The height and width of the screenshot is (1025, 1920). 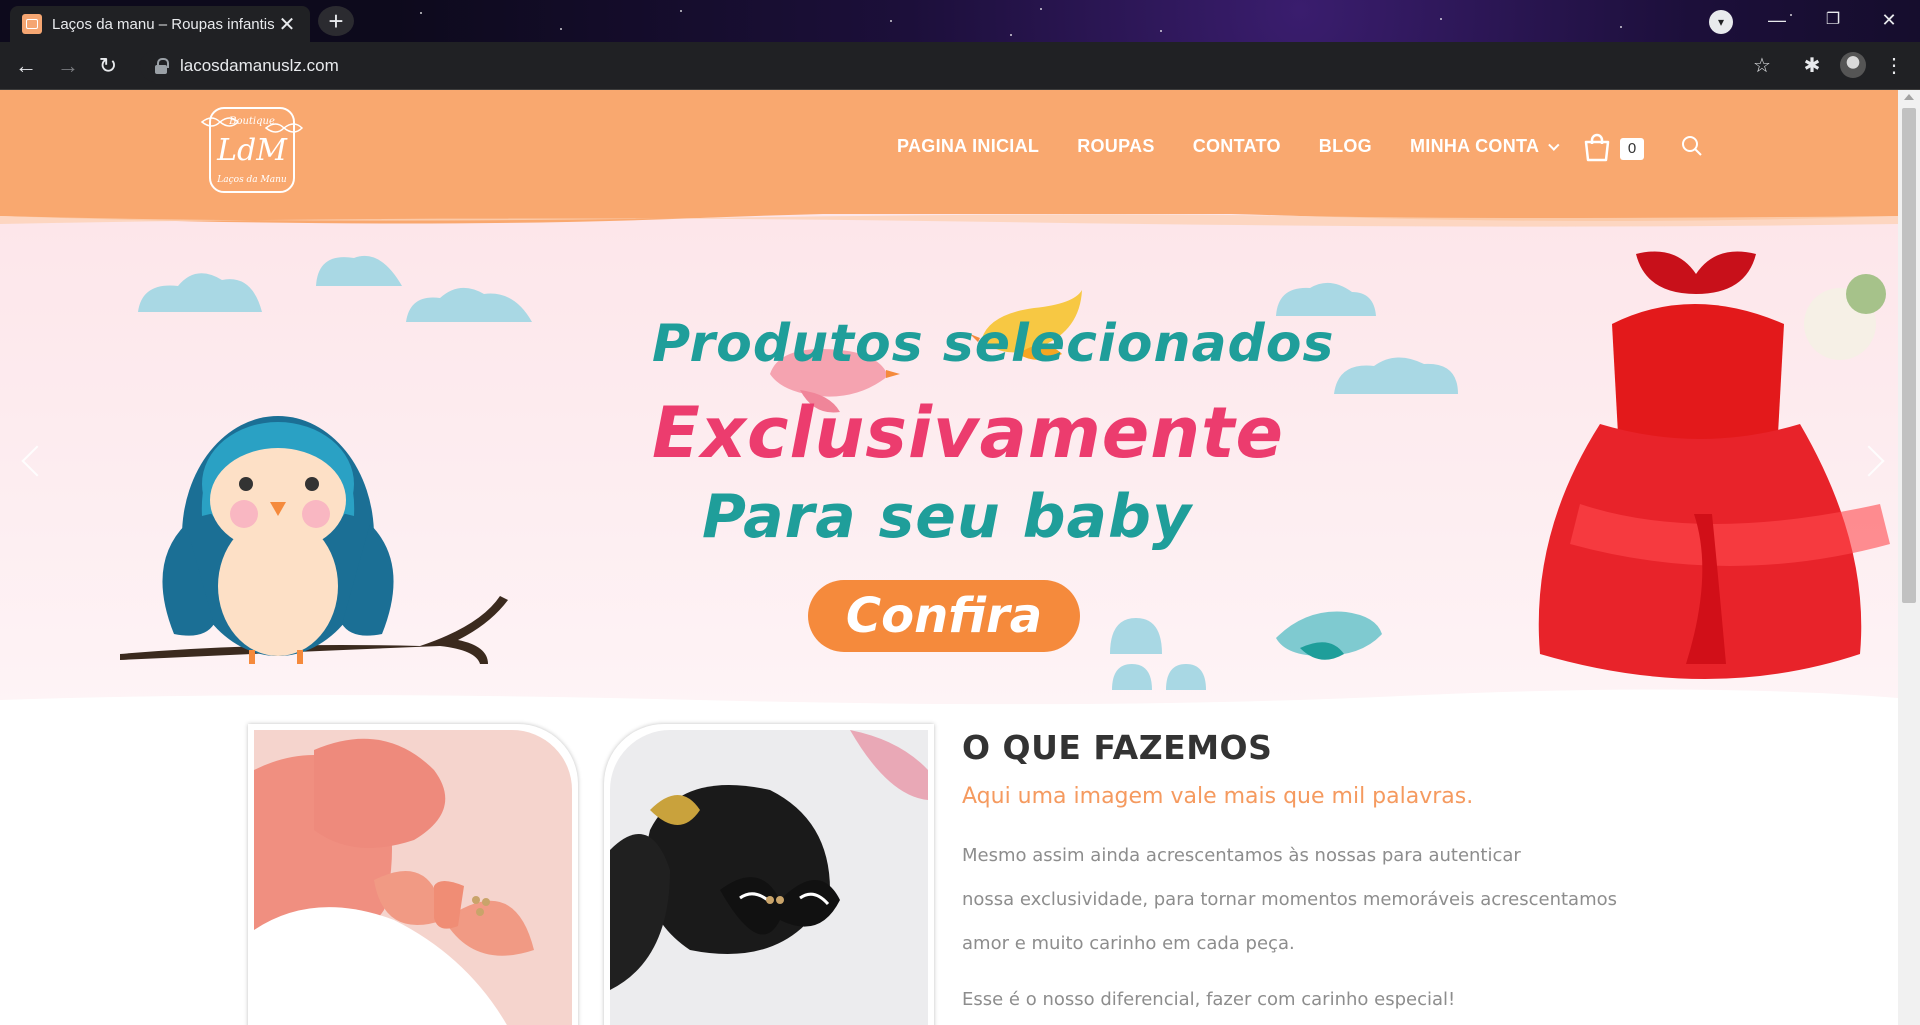 What do you see at coordinates (947, 517) in the screenshot?
I see `hero-headline-3: Para seu baby` at bounding box center [947, 517].